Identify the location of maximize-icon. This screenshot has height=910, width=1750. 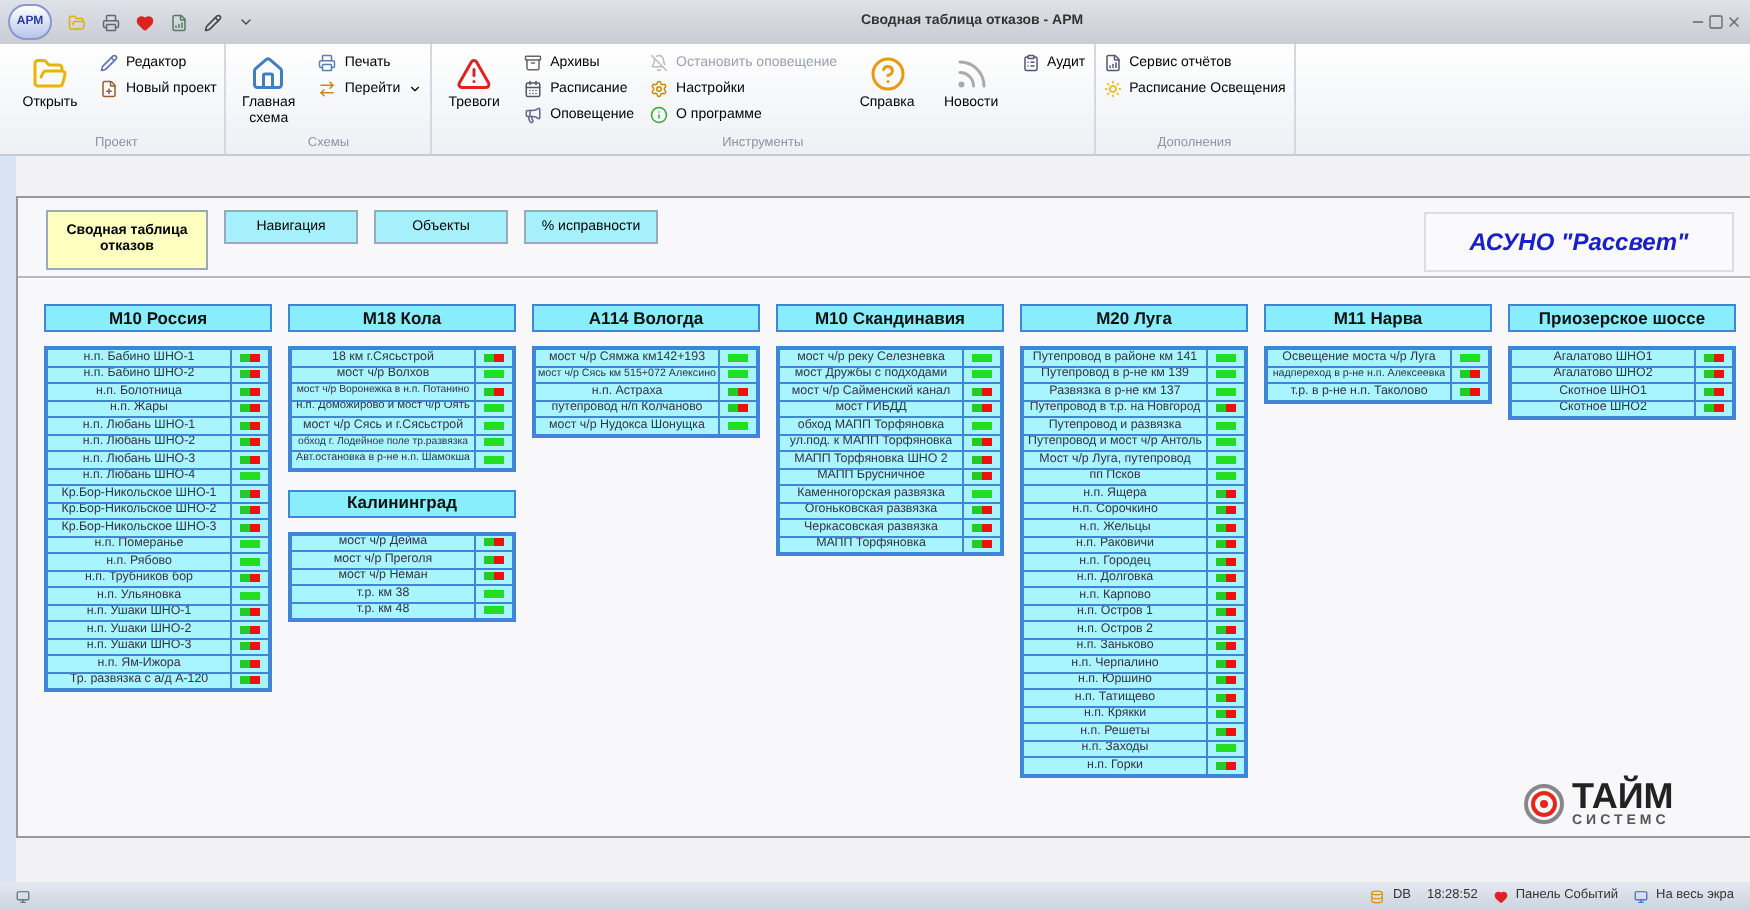
(1716, 22).